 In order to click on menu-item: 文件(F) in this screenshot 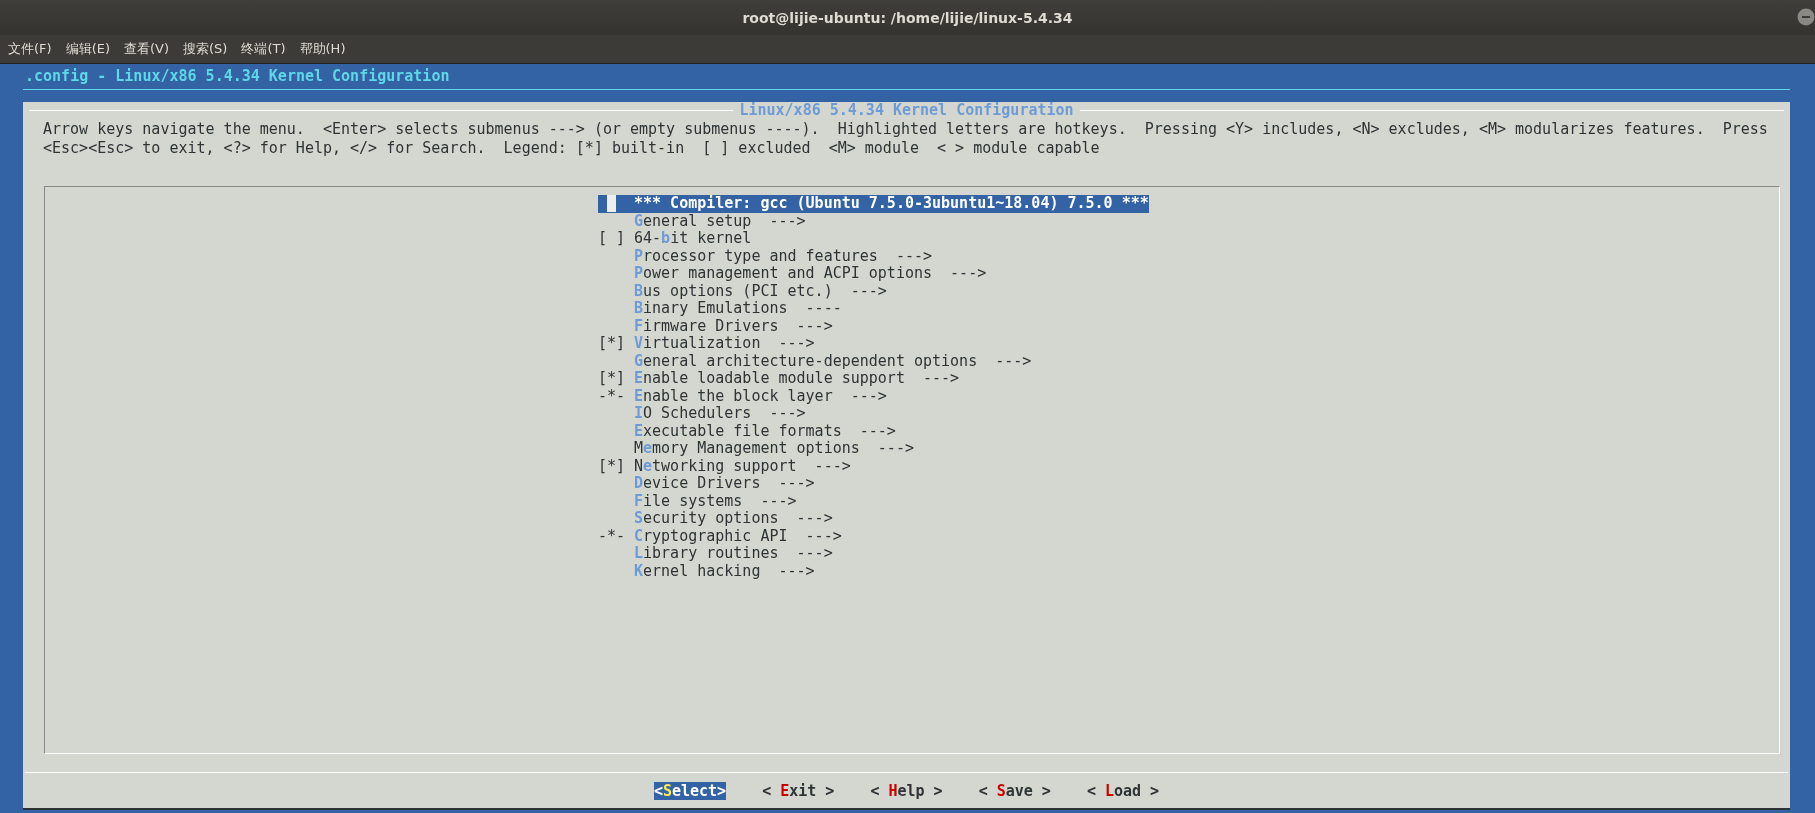, I will do `click(30, 49)`.